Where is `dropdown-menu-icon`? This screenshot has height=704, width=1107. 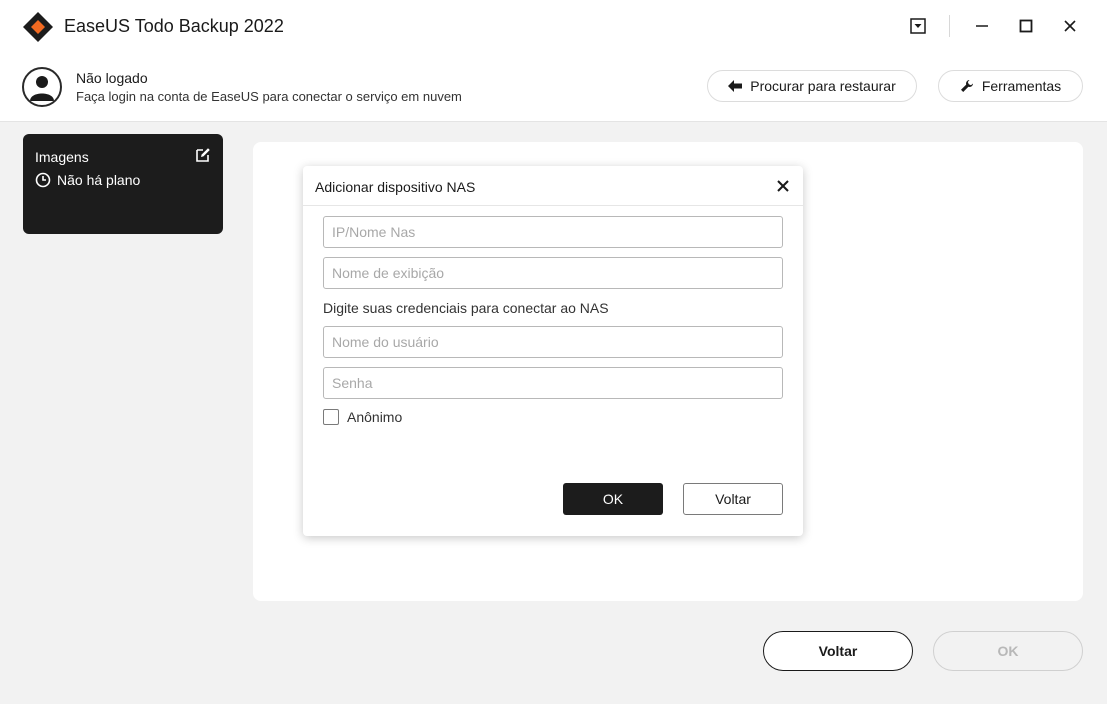 dropdown-menu-icon is located at coordinates (918, 26).